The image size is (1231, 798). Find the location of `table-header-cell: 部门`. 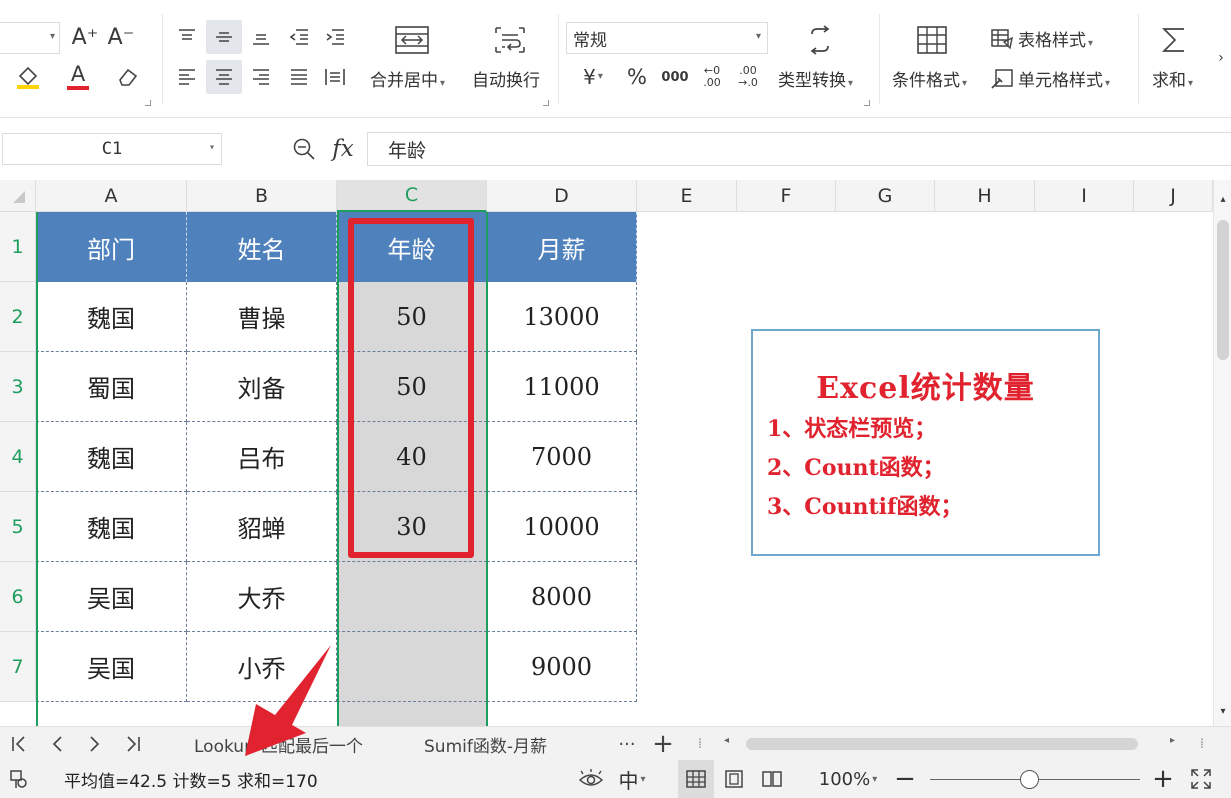

table-header-cell: 部门 is located at coordinates (111, 247).